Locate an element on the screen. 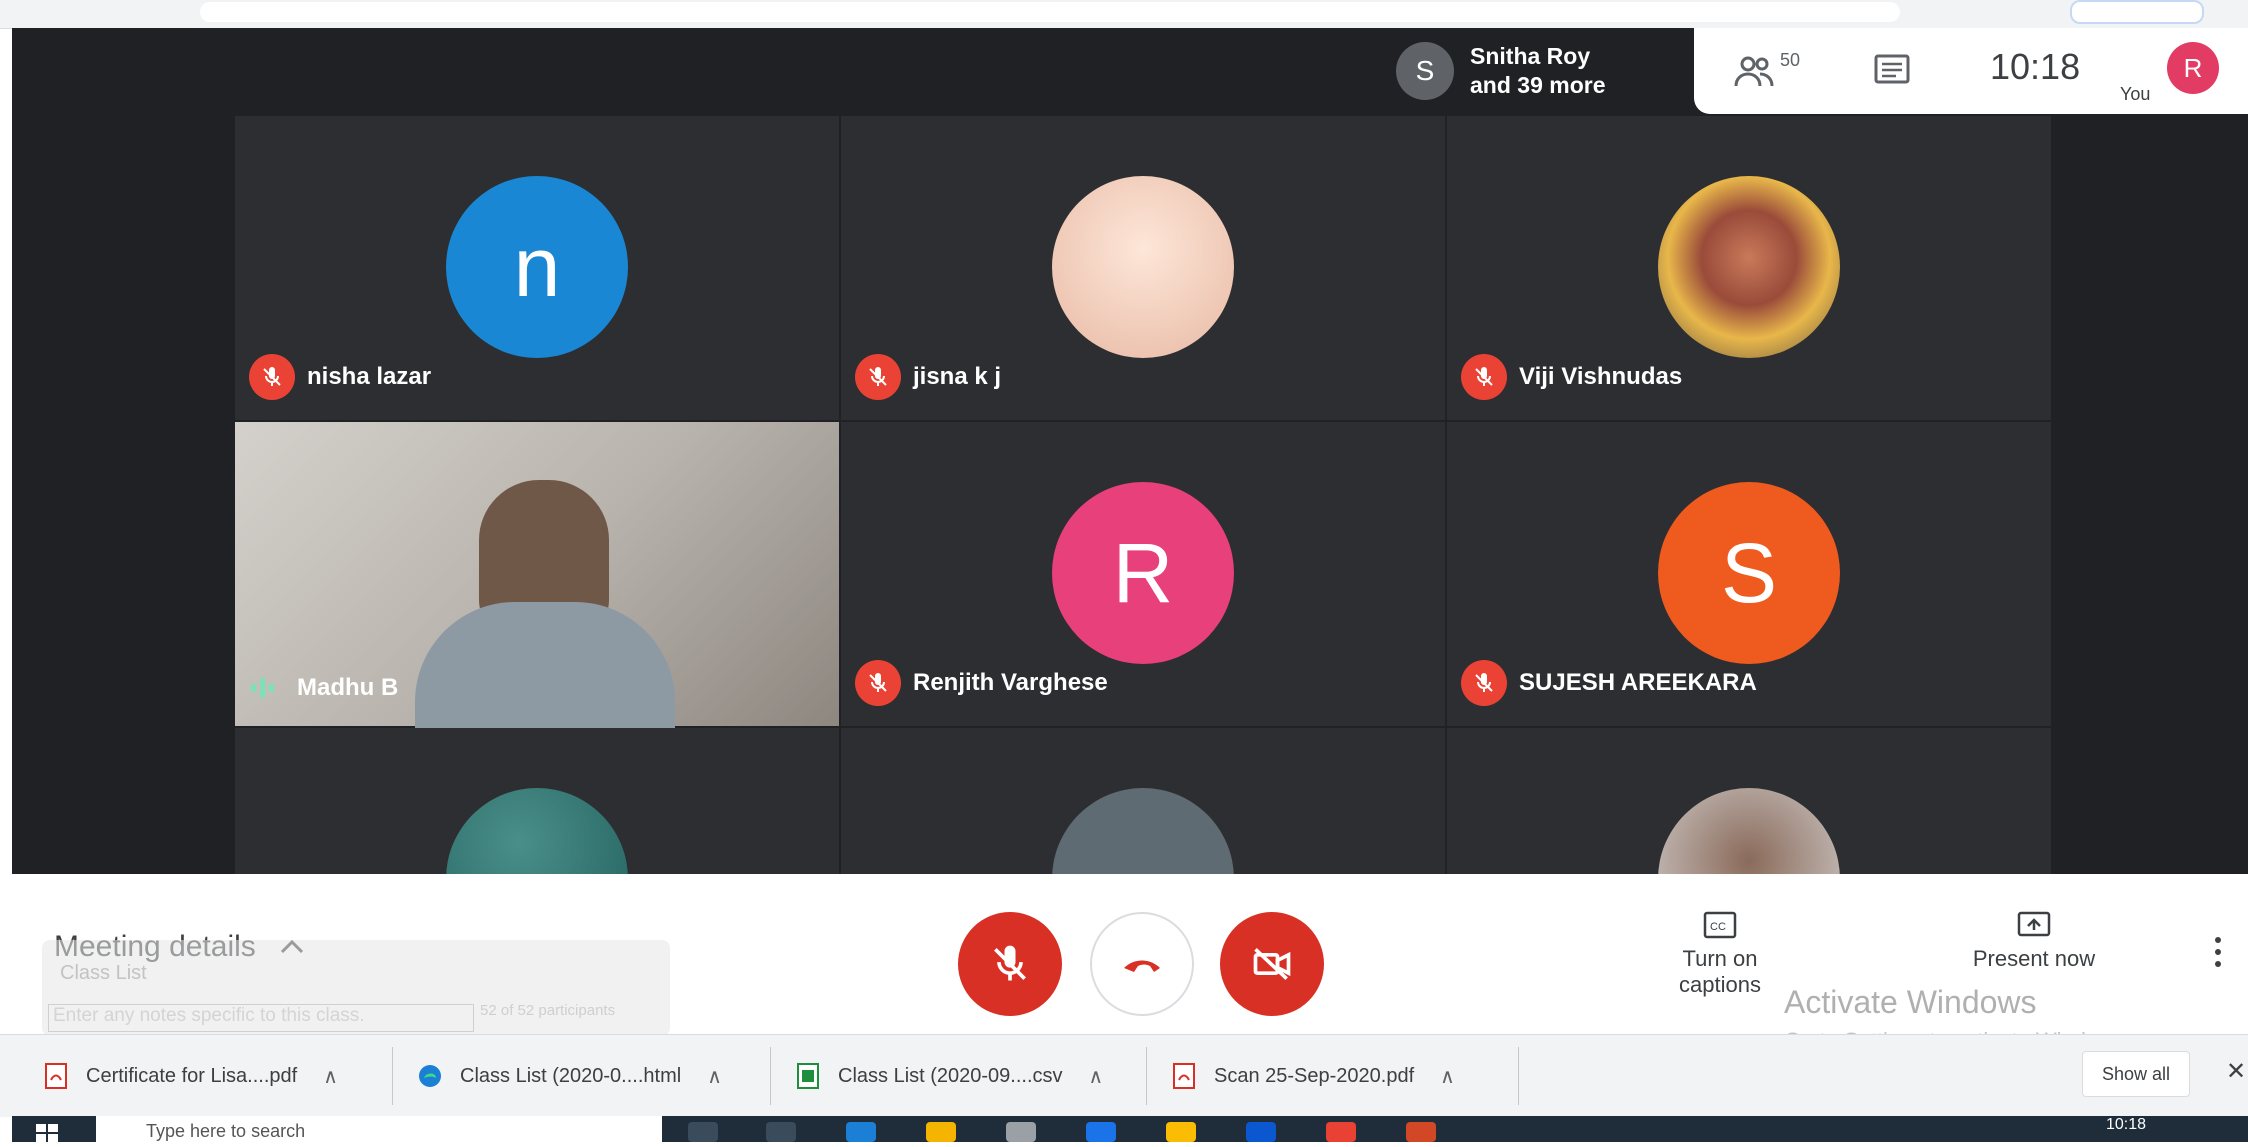  participant-name: Madhu B is located at coordinates (348, 687).